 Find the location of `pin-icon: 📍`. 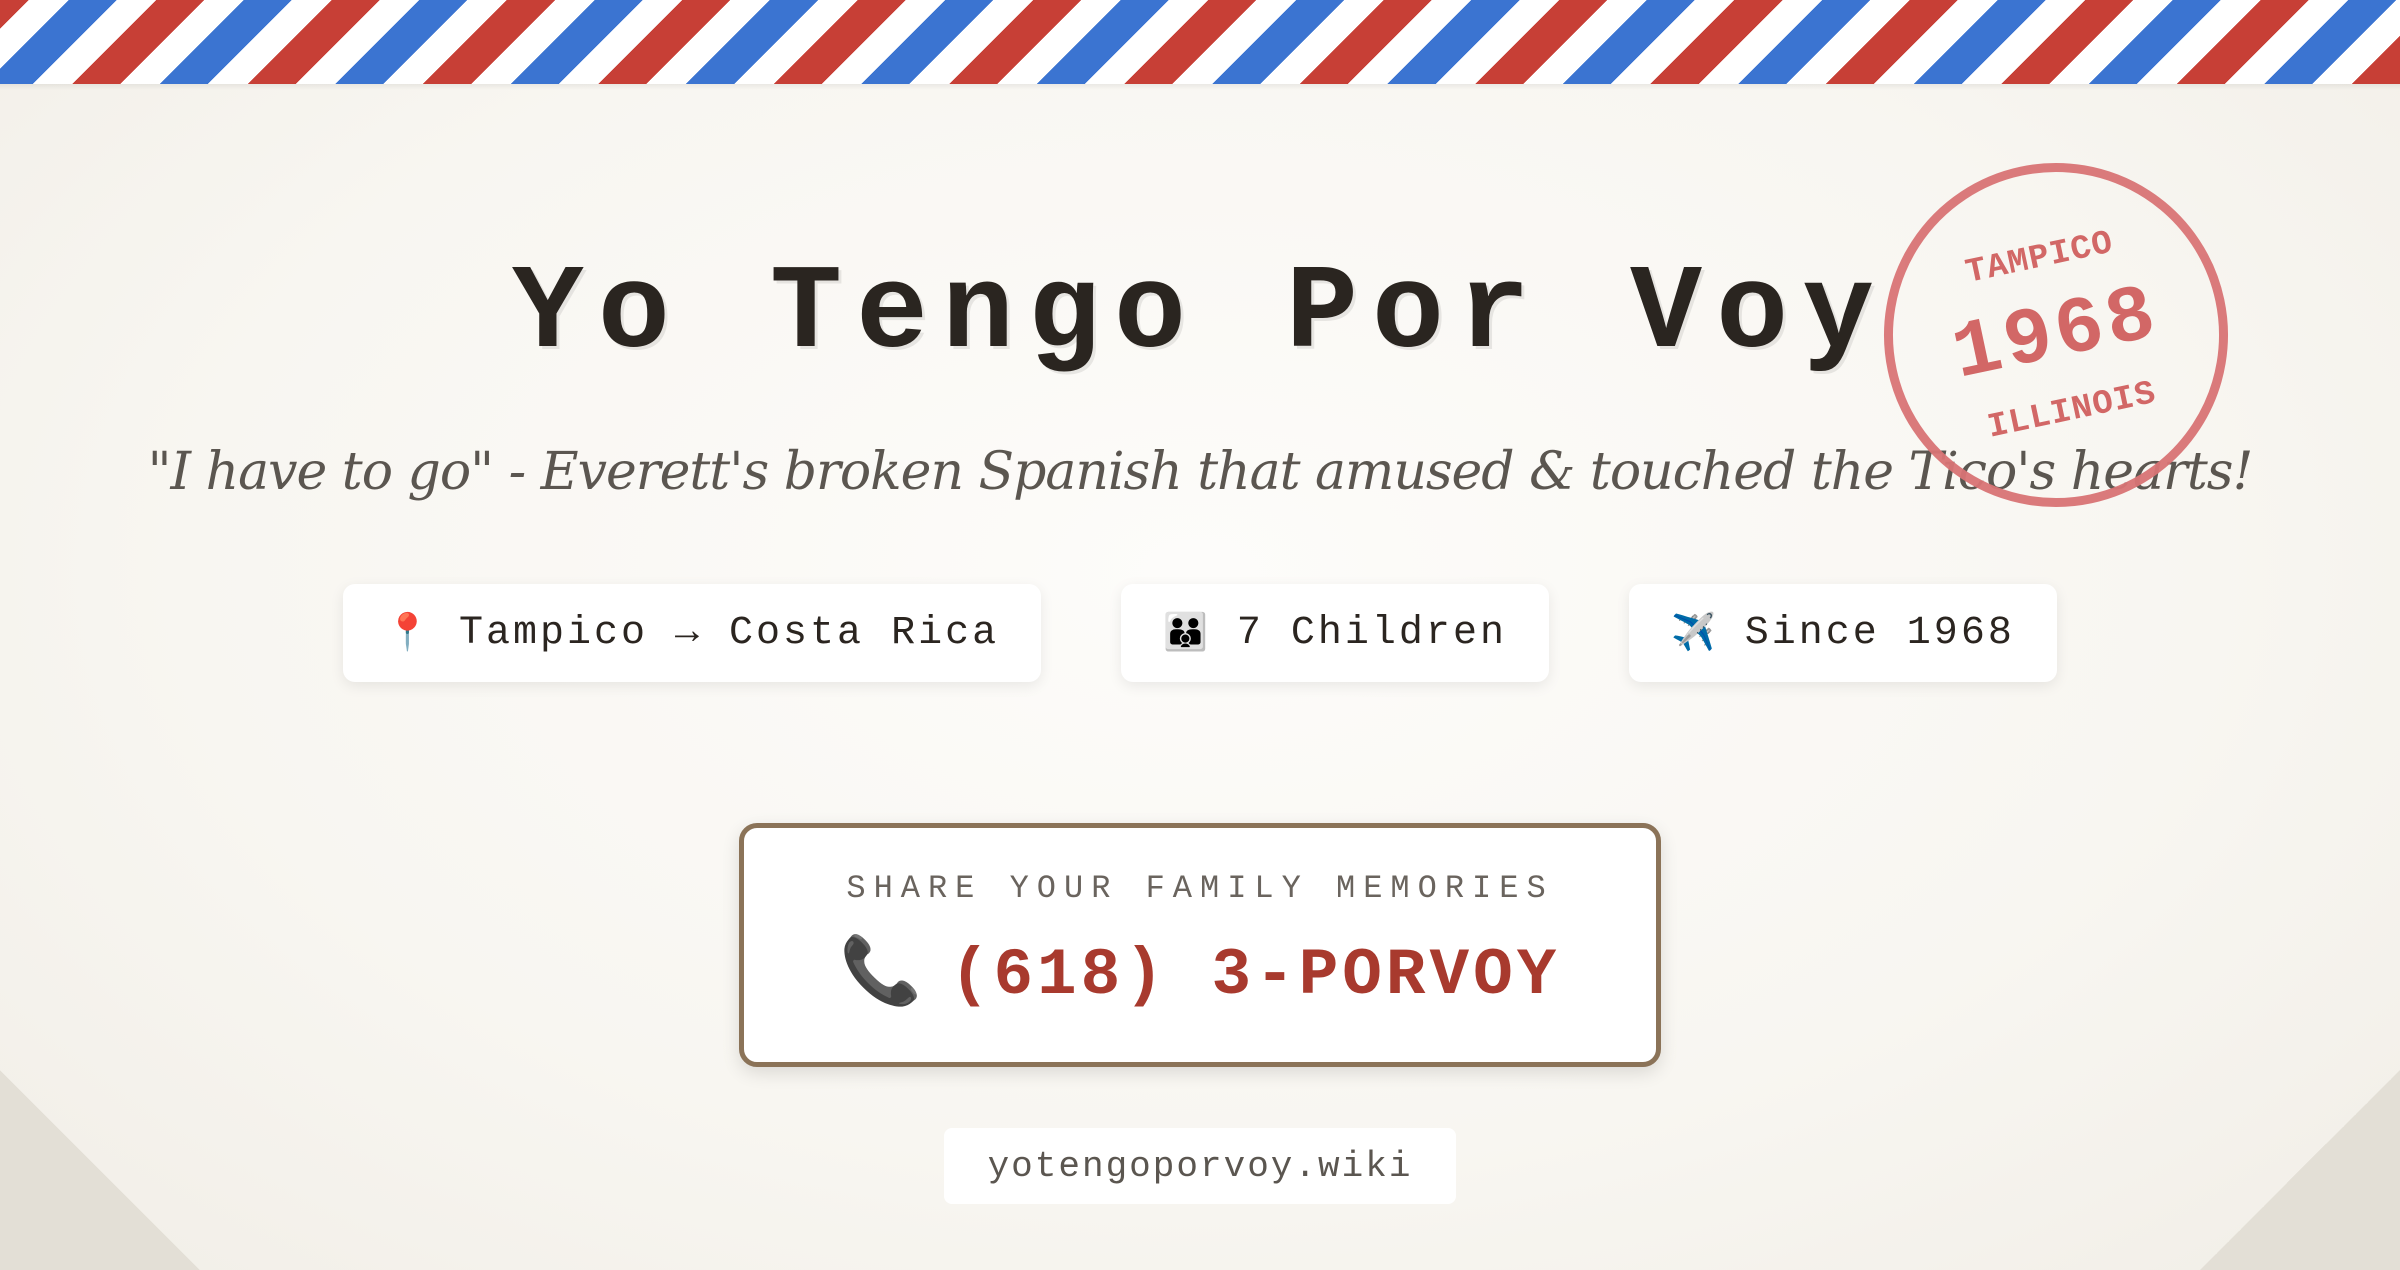

pin-icon: 📍 is located at coordinates (409, 634).